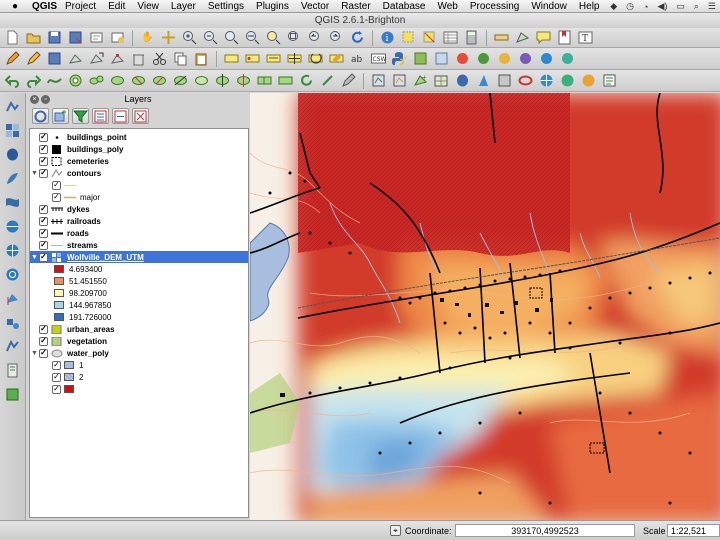 Image resolution: width=720 pixels, height=540 pixels. What do you see at coordinates (138, 59) in the screenshot?
I see `delete-selected-icon` at bounding box center [138, 59].